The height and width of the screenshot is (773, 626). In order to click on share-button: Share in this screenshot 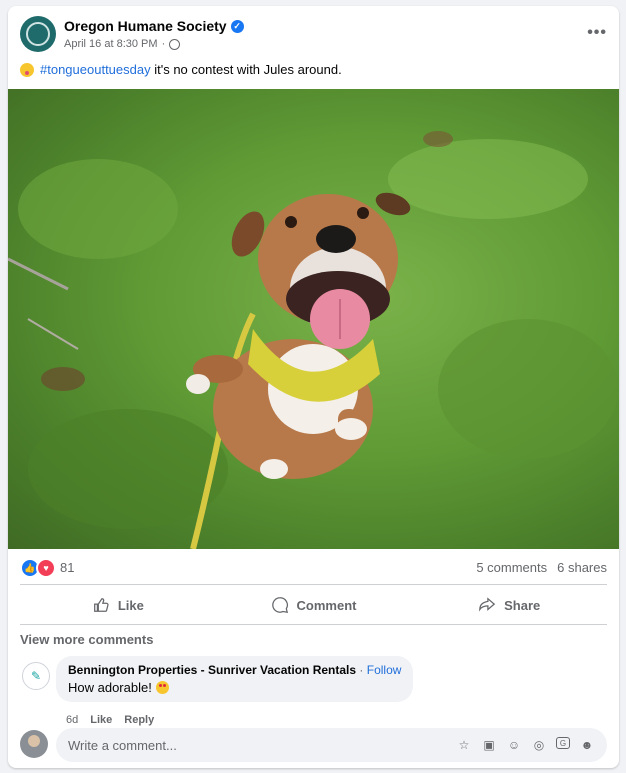, I will do `click(509, 605)`.